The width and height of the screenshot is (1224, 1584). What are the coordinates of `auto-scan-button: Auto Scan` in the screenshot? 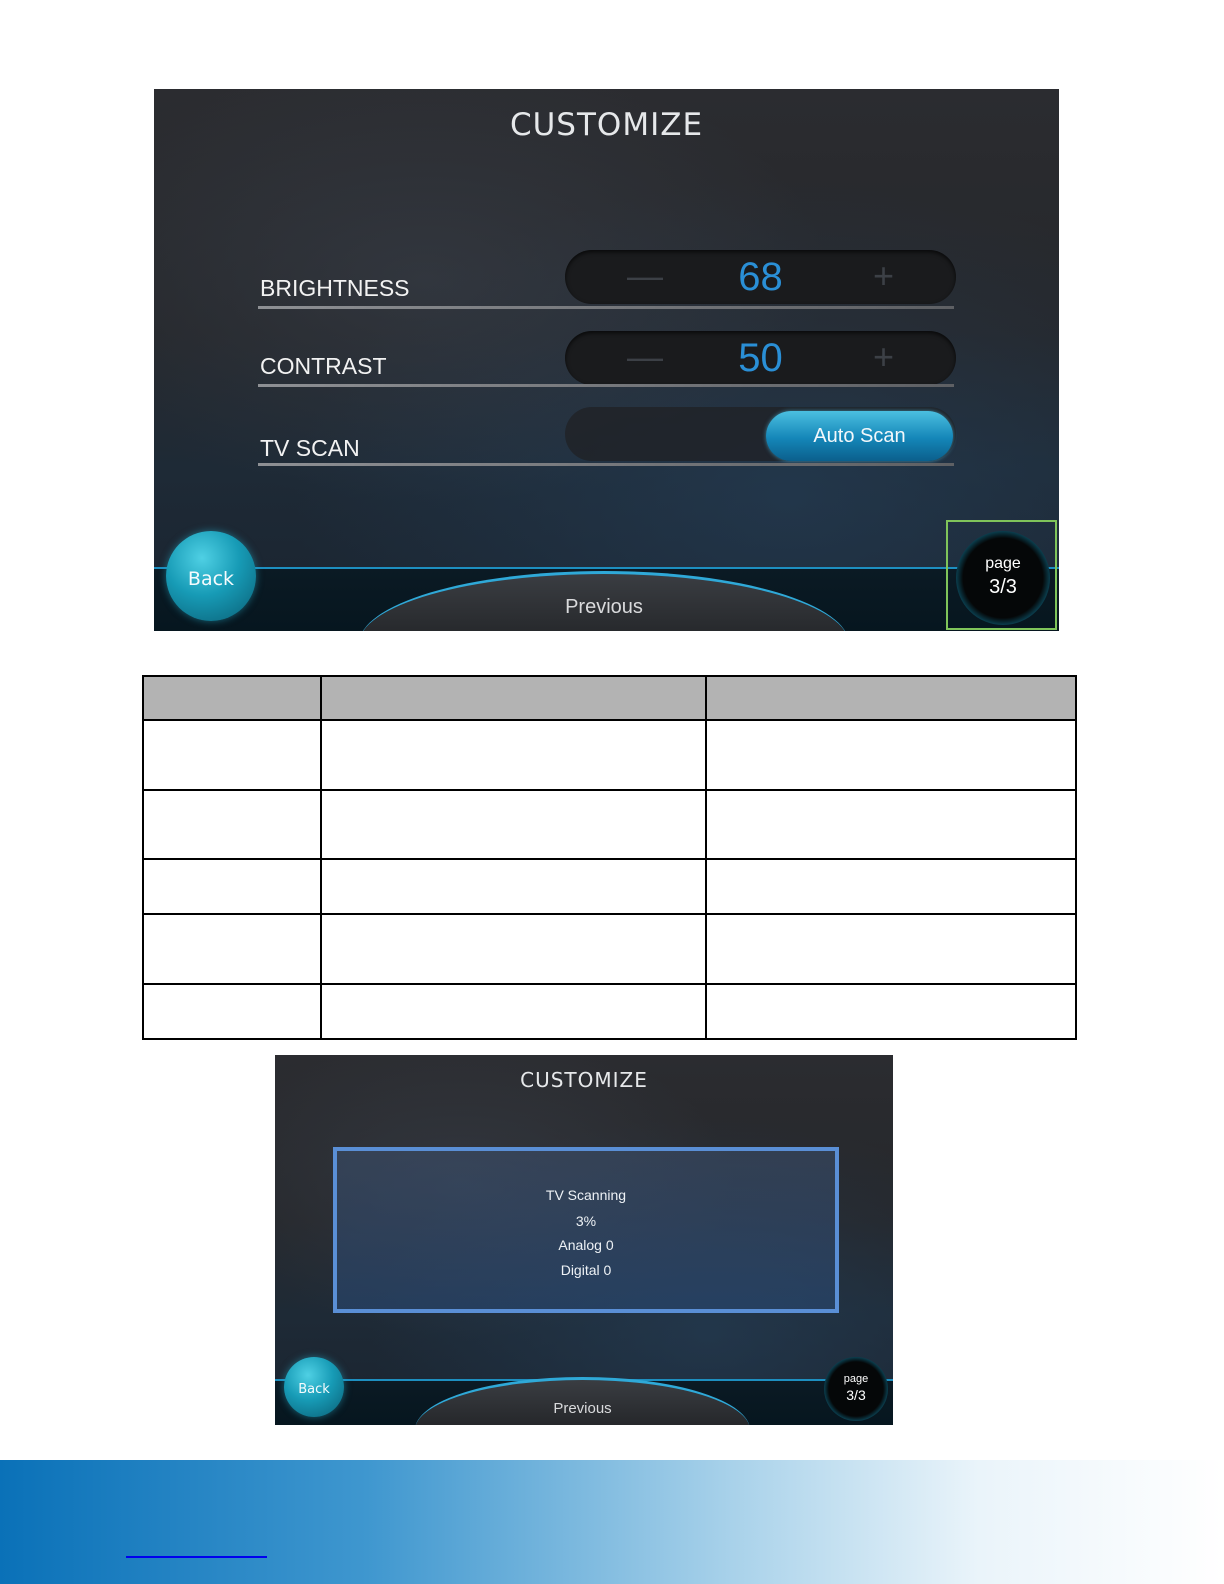 It's located at (859, 436).